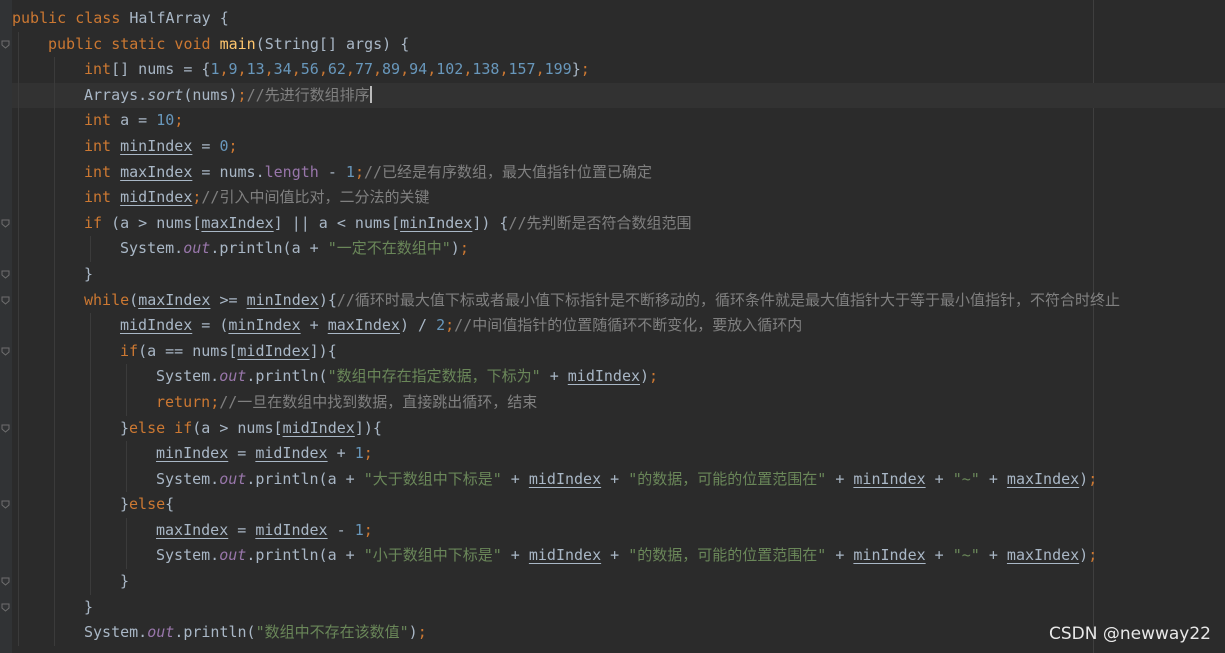 This screenshot has height=653, width=1225. Describe the element at coordinates (618, 351) in the screenshot. I see `code-line: if(a == nums[midIndex]){` at that location.